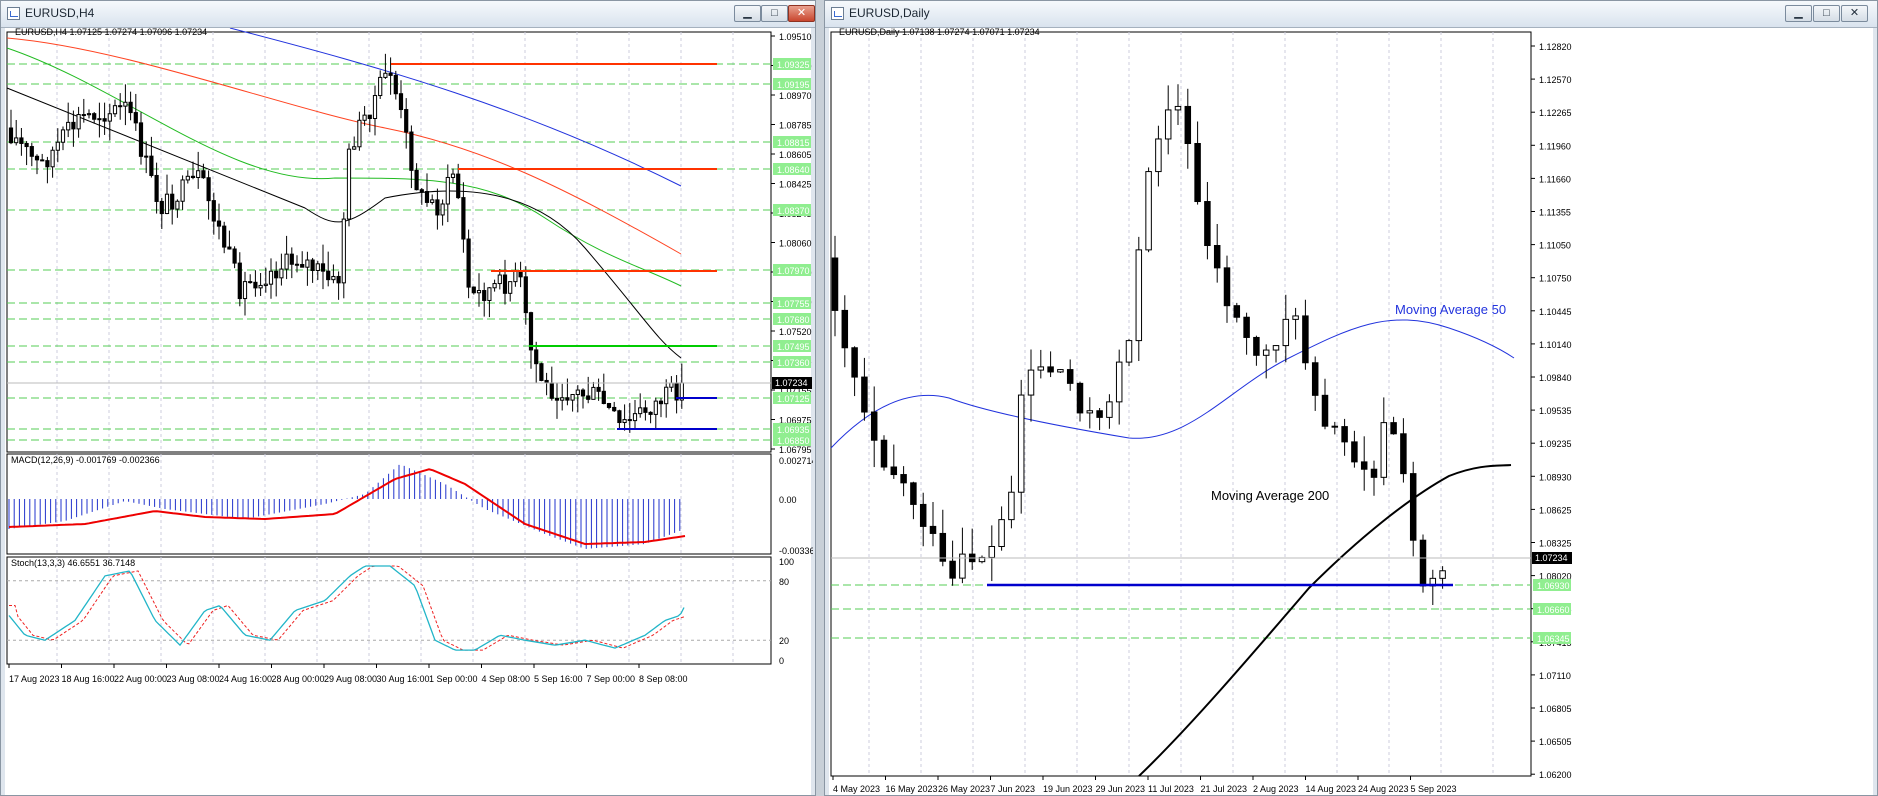 The image size is (1878, 796). Describe the element at coordinates (795, 244) in the screenshot. I see `price-tick-label: 1.08060` at that location.